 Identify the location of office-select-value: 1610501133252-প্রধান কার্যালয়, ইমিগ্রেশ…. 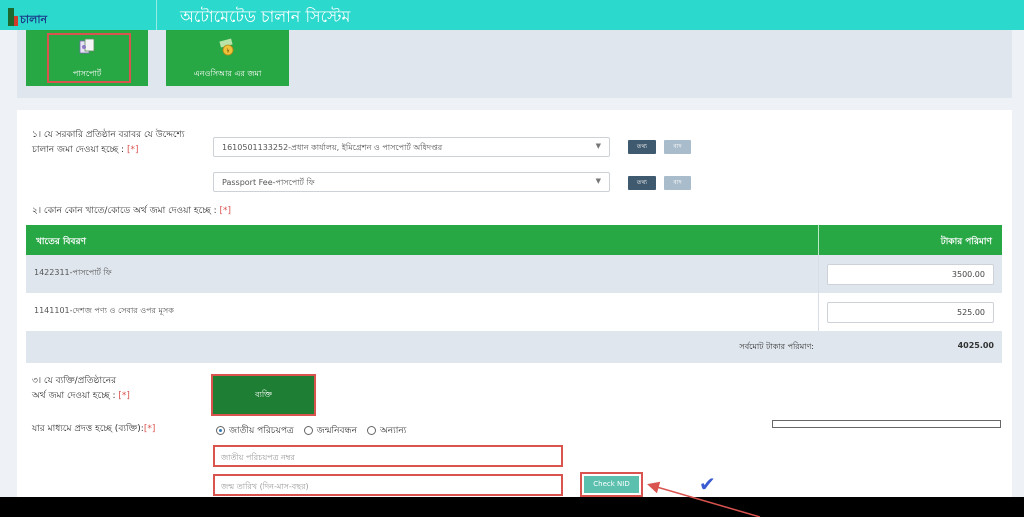
(332, 147).